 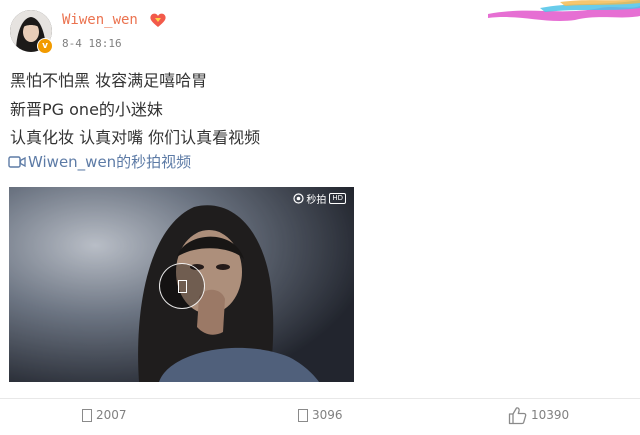 I want to click on miaopai-label: 秒拍, so click(x=316, y=200).